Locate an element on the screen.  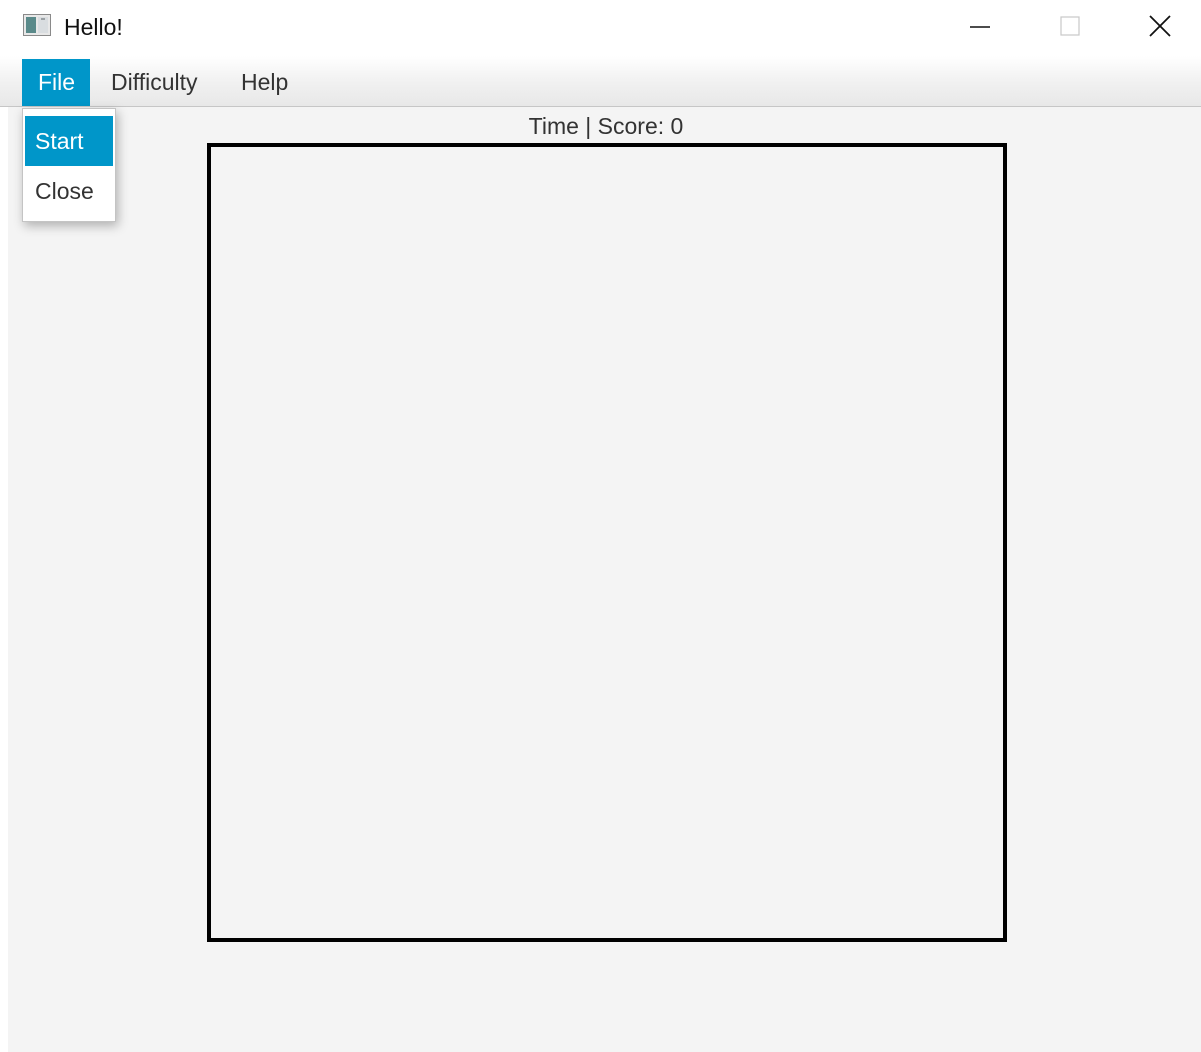
file-dropdown-menu: Start Close is located at coordinates (69, 165).